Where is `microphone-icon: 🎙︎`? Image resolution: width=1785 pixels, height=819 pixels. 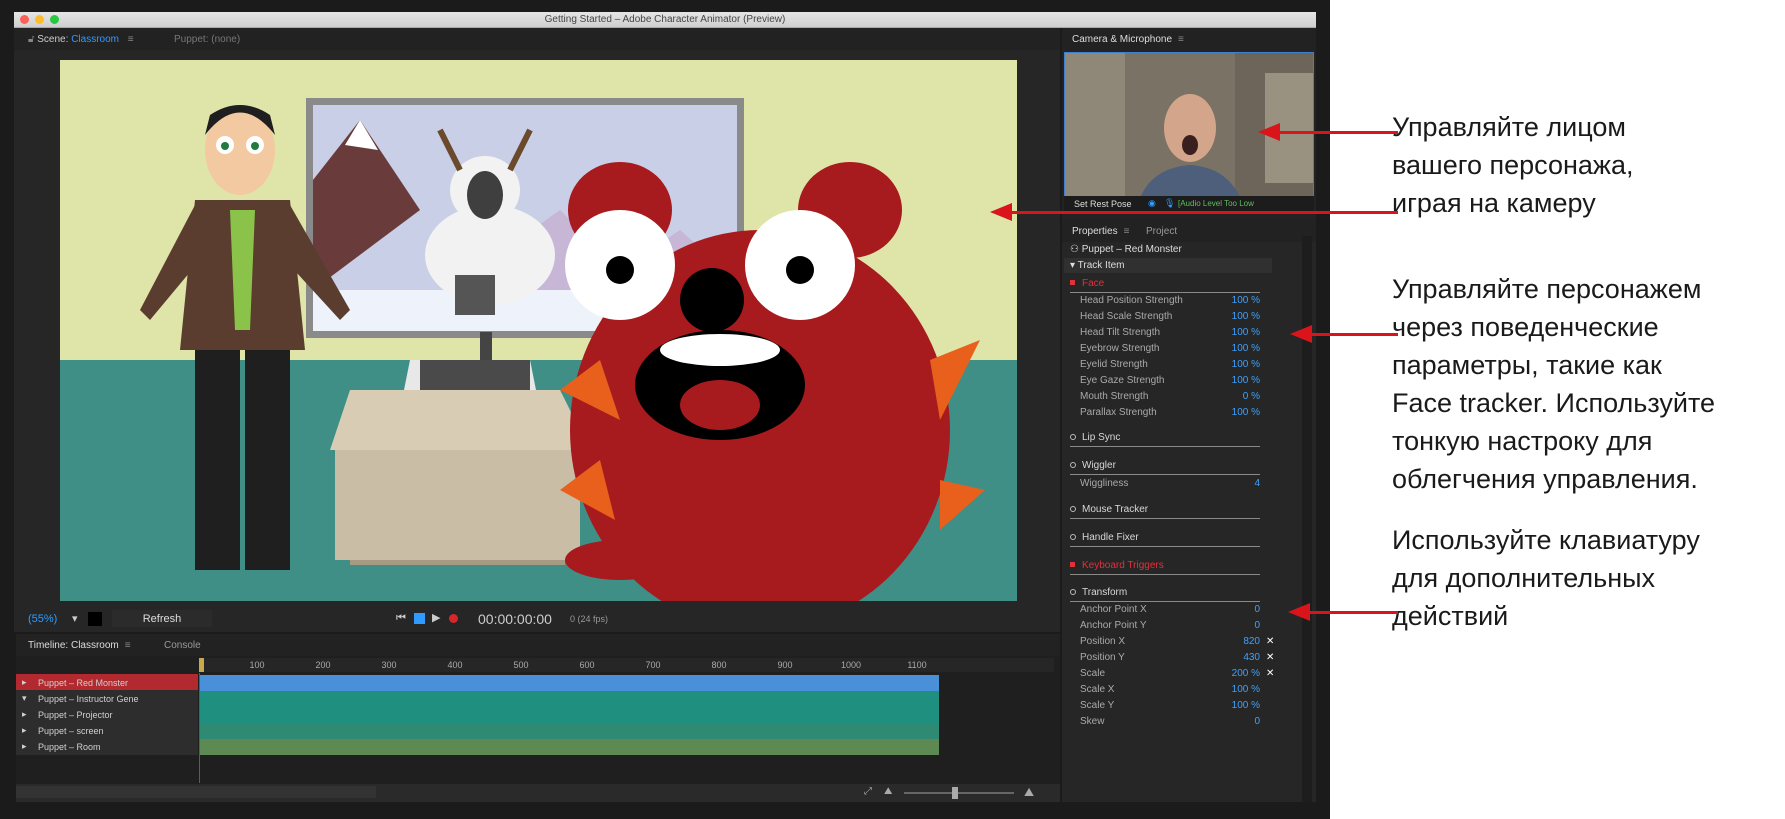 microphone-icon: 🎙︎ is located at coordinates (1169, 203).